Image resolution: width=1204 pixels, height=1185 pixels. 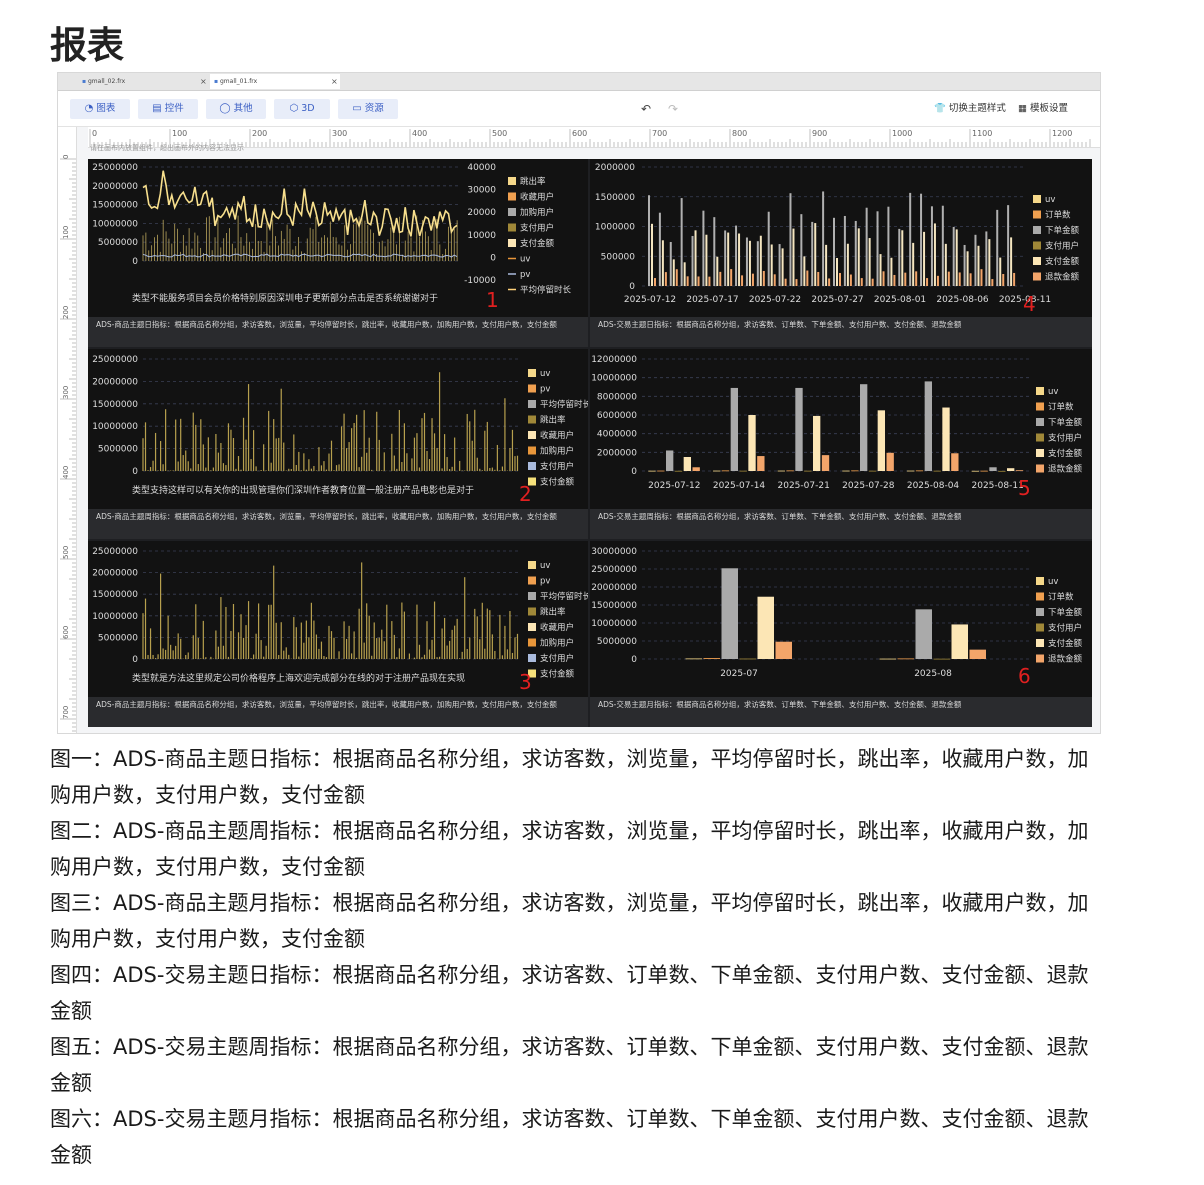 I want to click on page-title: 报表, so click(x=87, y=45).